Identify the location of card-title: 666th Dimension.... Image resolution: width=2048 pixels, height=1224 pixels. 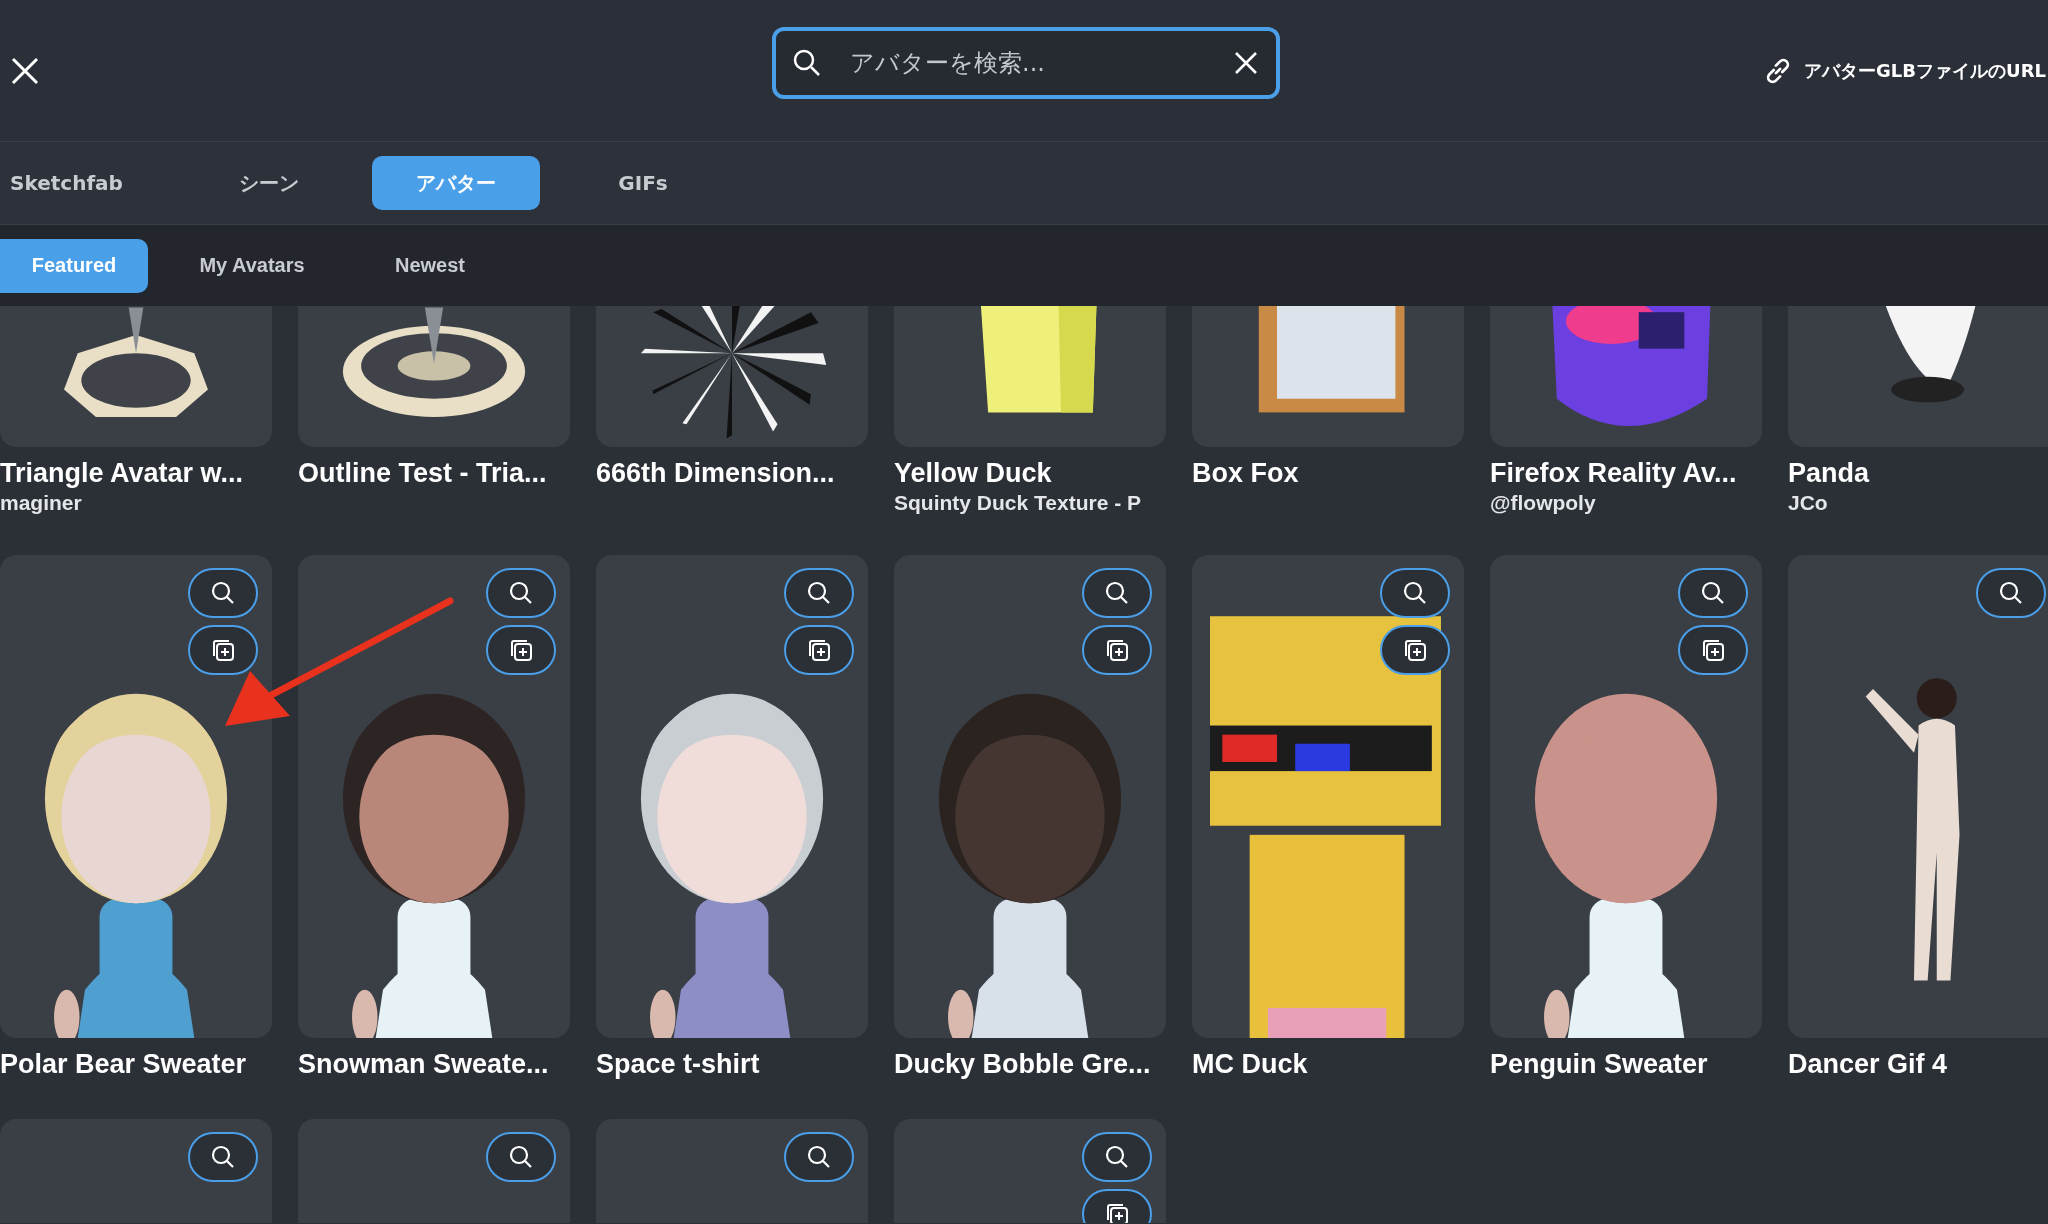
(716, 473).